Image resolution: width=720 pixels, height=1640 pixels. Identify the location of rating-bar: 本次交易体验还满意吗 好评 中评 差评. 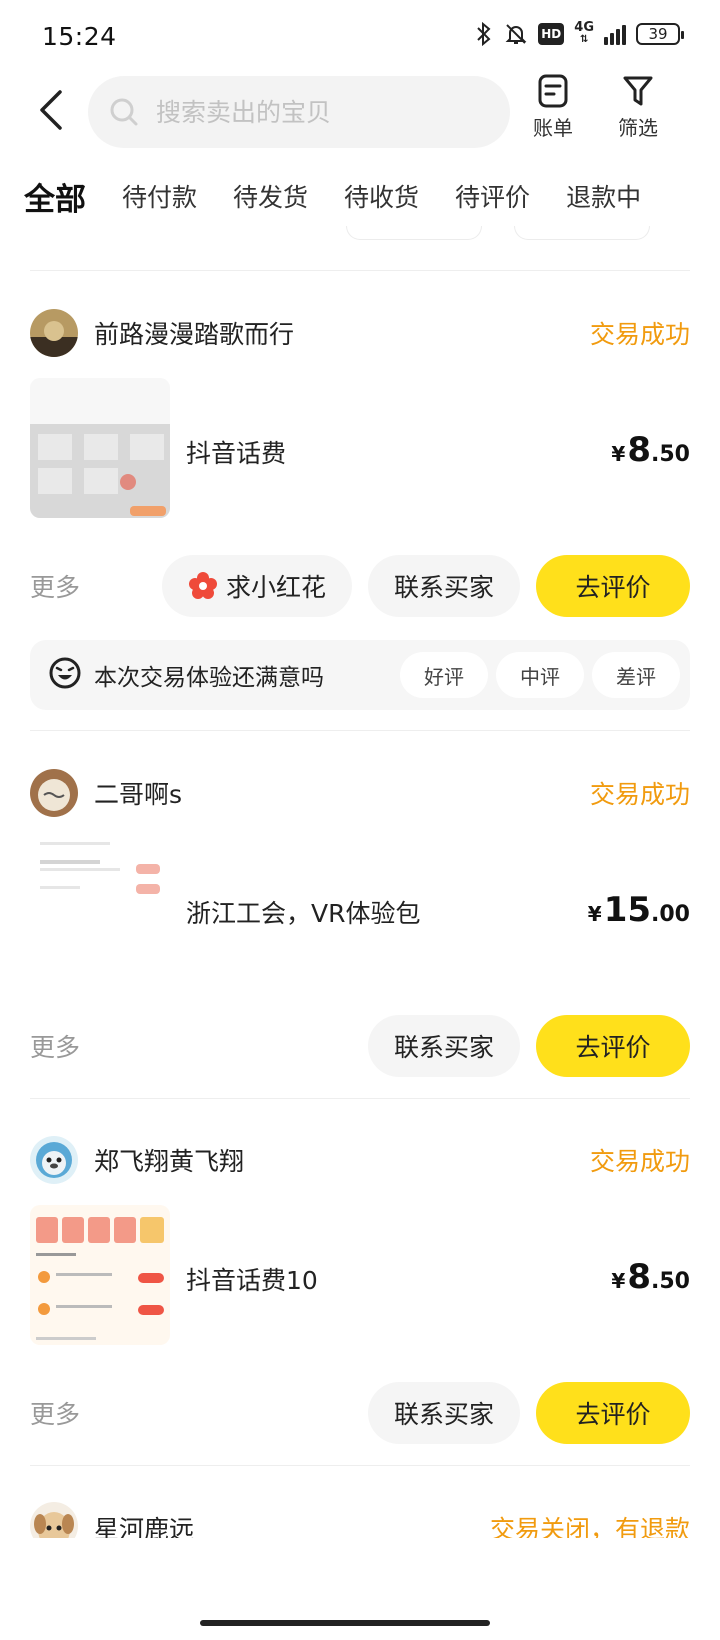
(360, 675).